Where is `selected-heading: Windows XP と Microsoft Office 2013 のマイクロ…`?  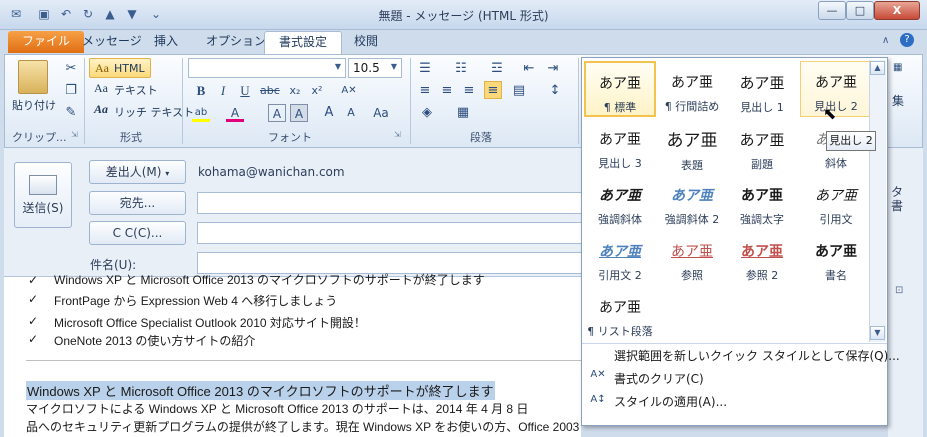 selected-heading: Windows XP と Microsoft Office 2013 のマイクロ… is located at coordinates (260, 390).